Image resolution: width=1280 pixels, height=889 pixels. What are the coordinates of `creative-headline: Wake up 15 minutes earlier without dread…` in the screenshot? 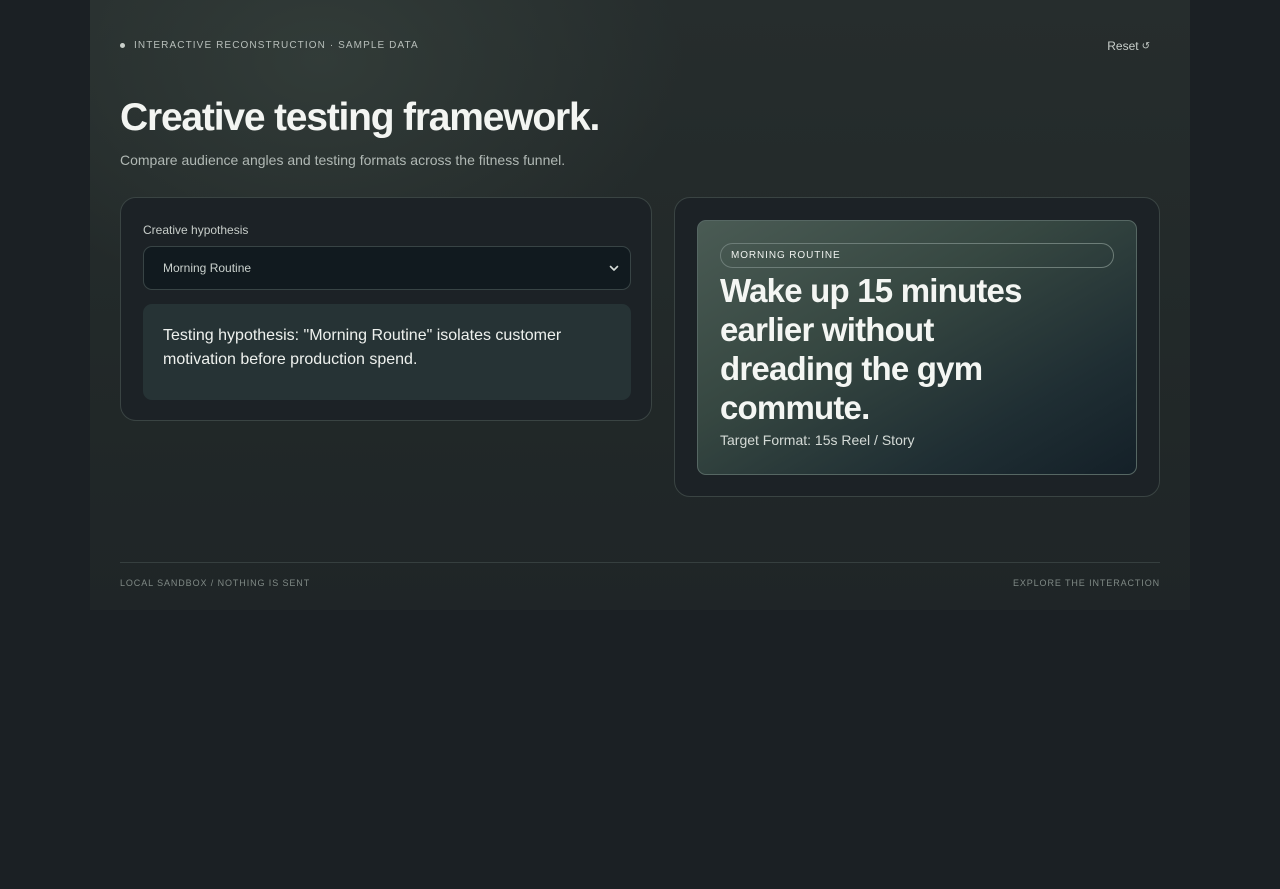 It's located at (871, 349).